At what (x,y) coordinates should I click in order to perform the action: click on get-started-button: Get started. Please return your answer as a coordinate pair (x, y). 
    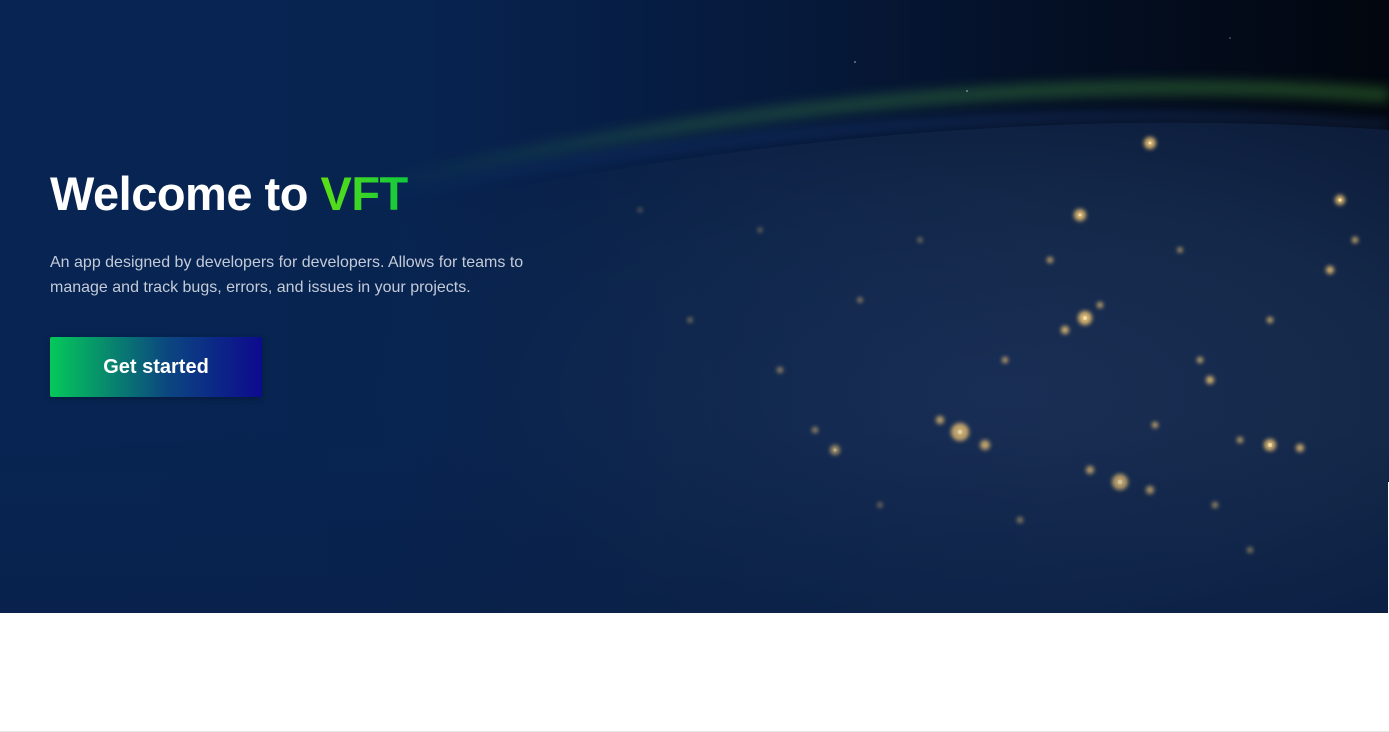
    Looking at the image, I should click on (156, 367).